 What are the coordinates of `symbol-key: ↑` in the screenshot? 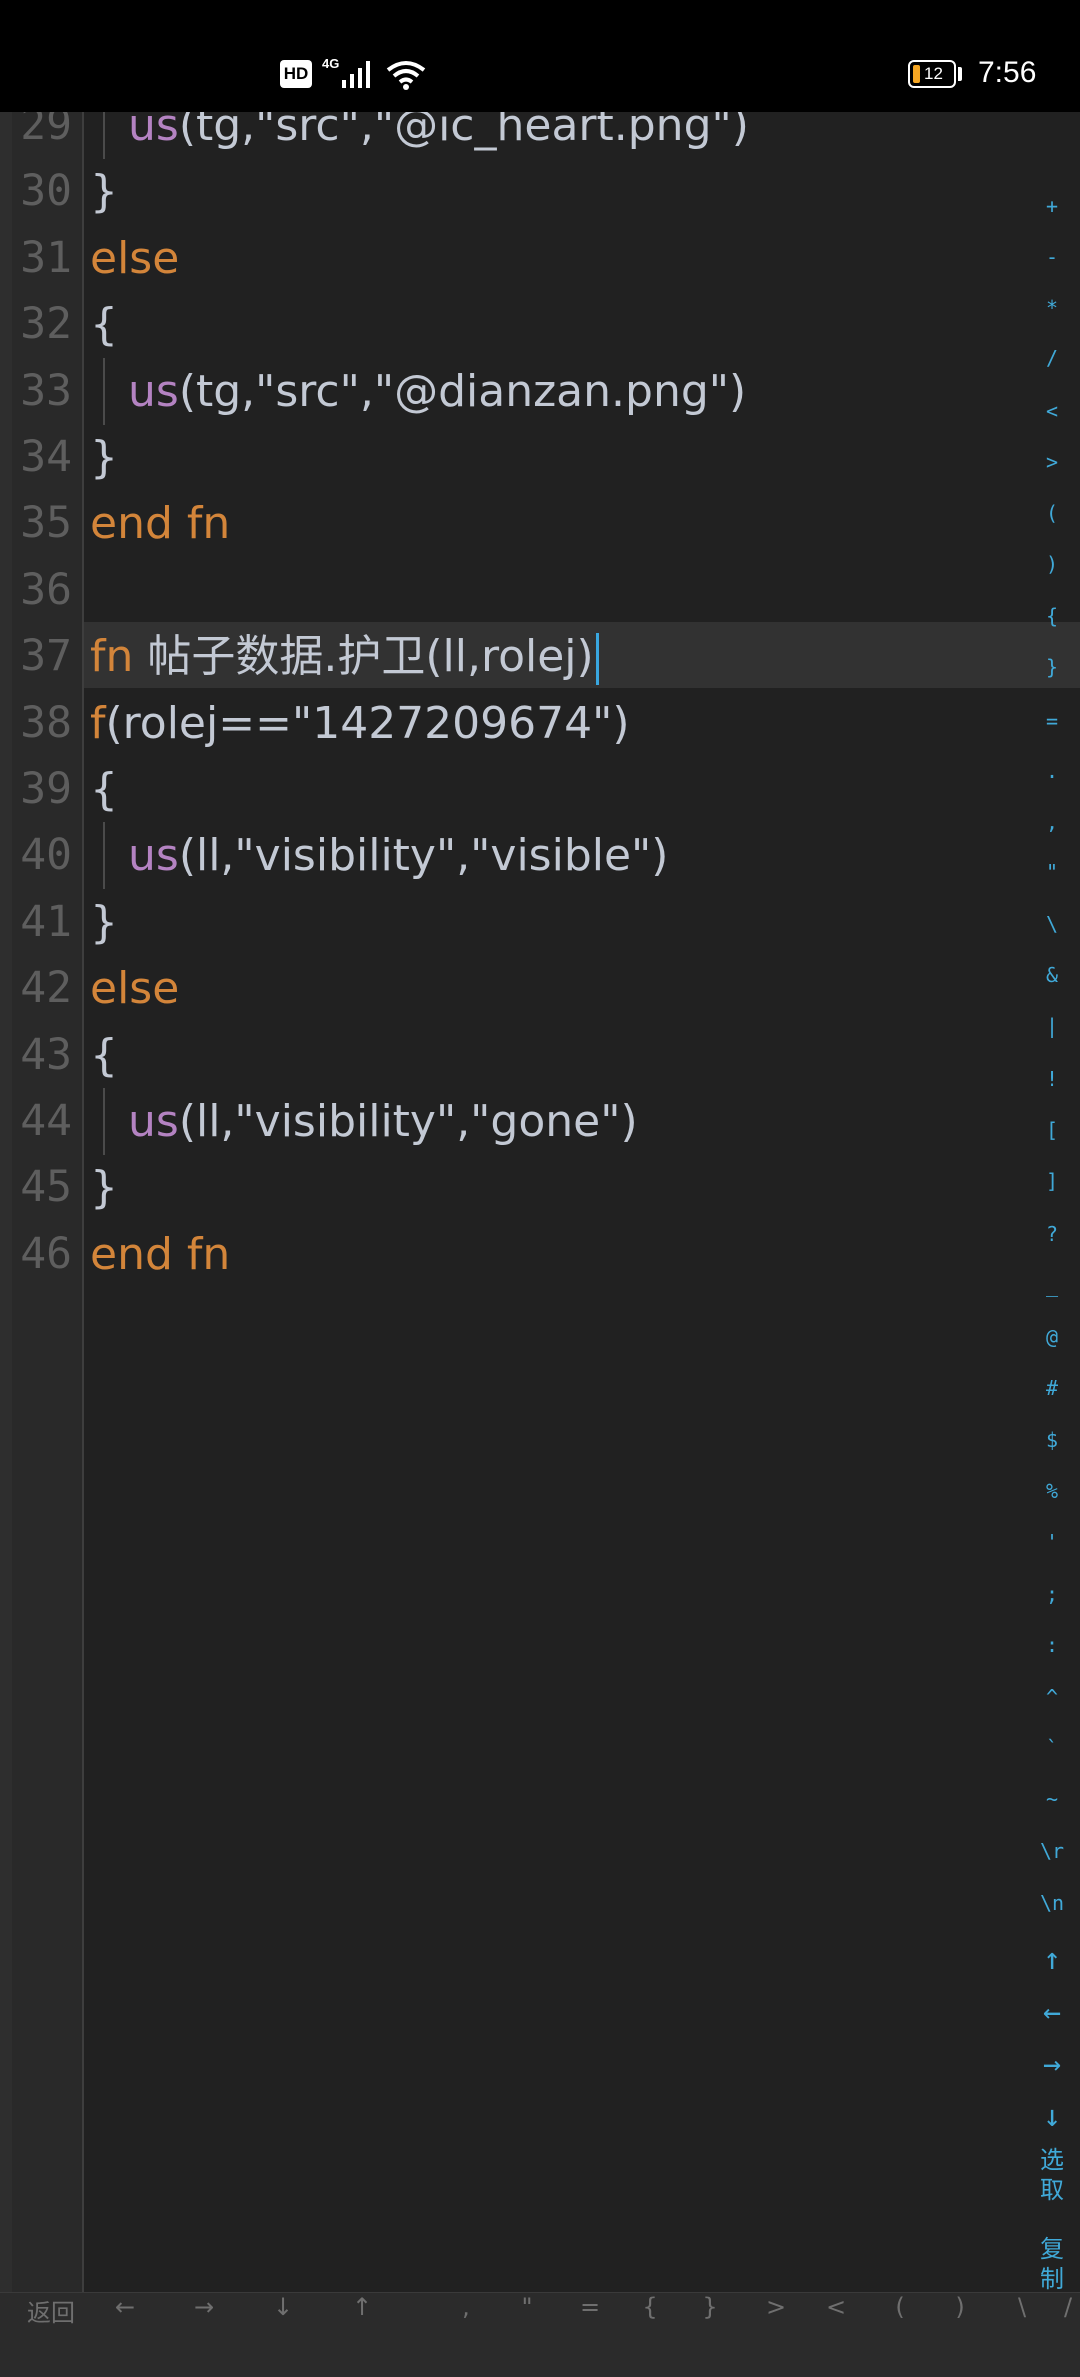 It's located at (1052, 1959).